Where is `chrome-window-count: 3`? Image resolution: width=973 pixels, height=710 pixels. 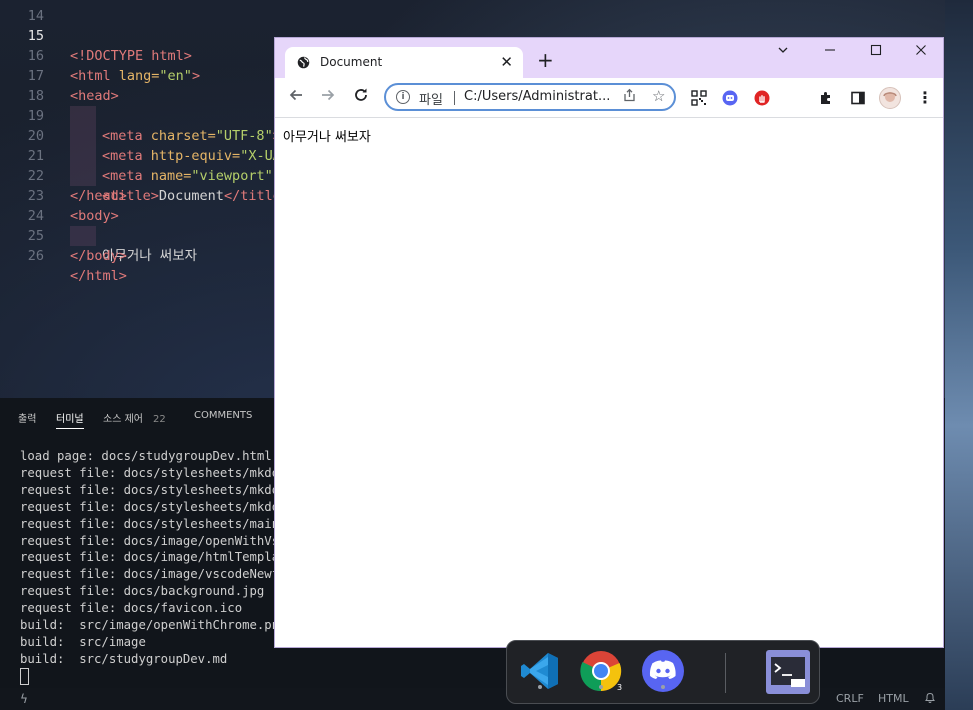 chrome-window-count: 3 is located at coordinates (620, 687).